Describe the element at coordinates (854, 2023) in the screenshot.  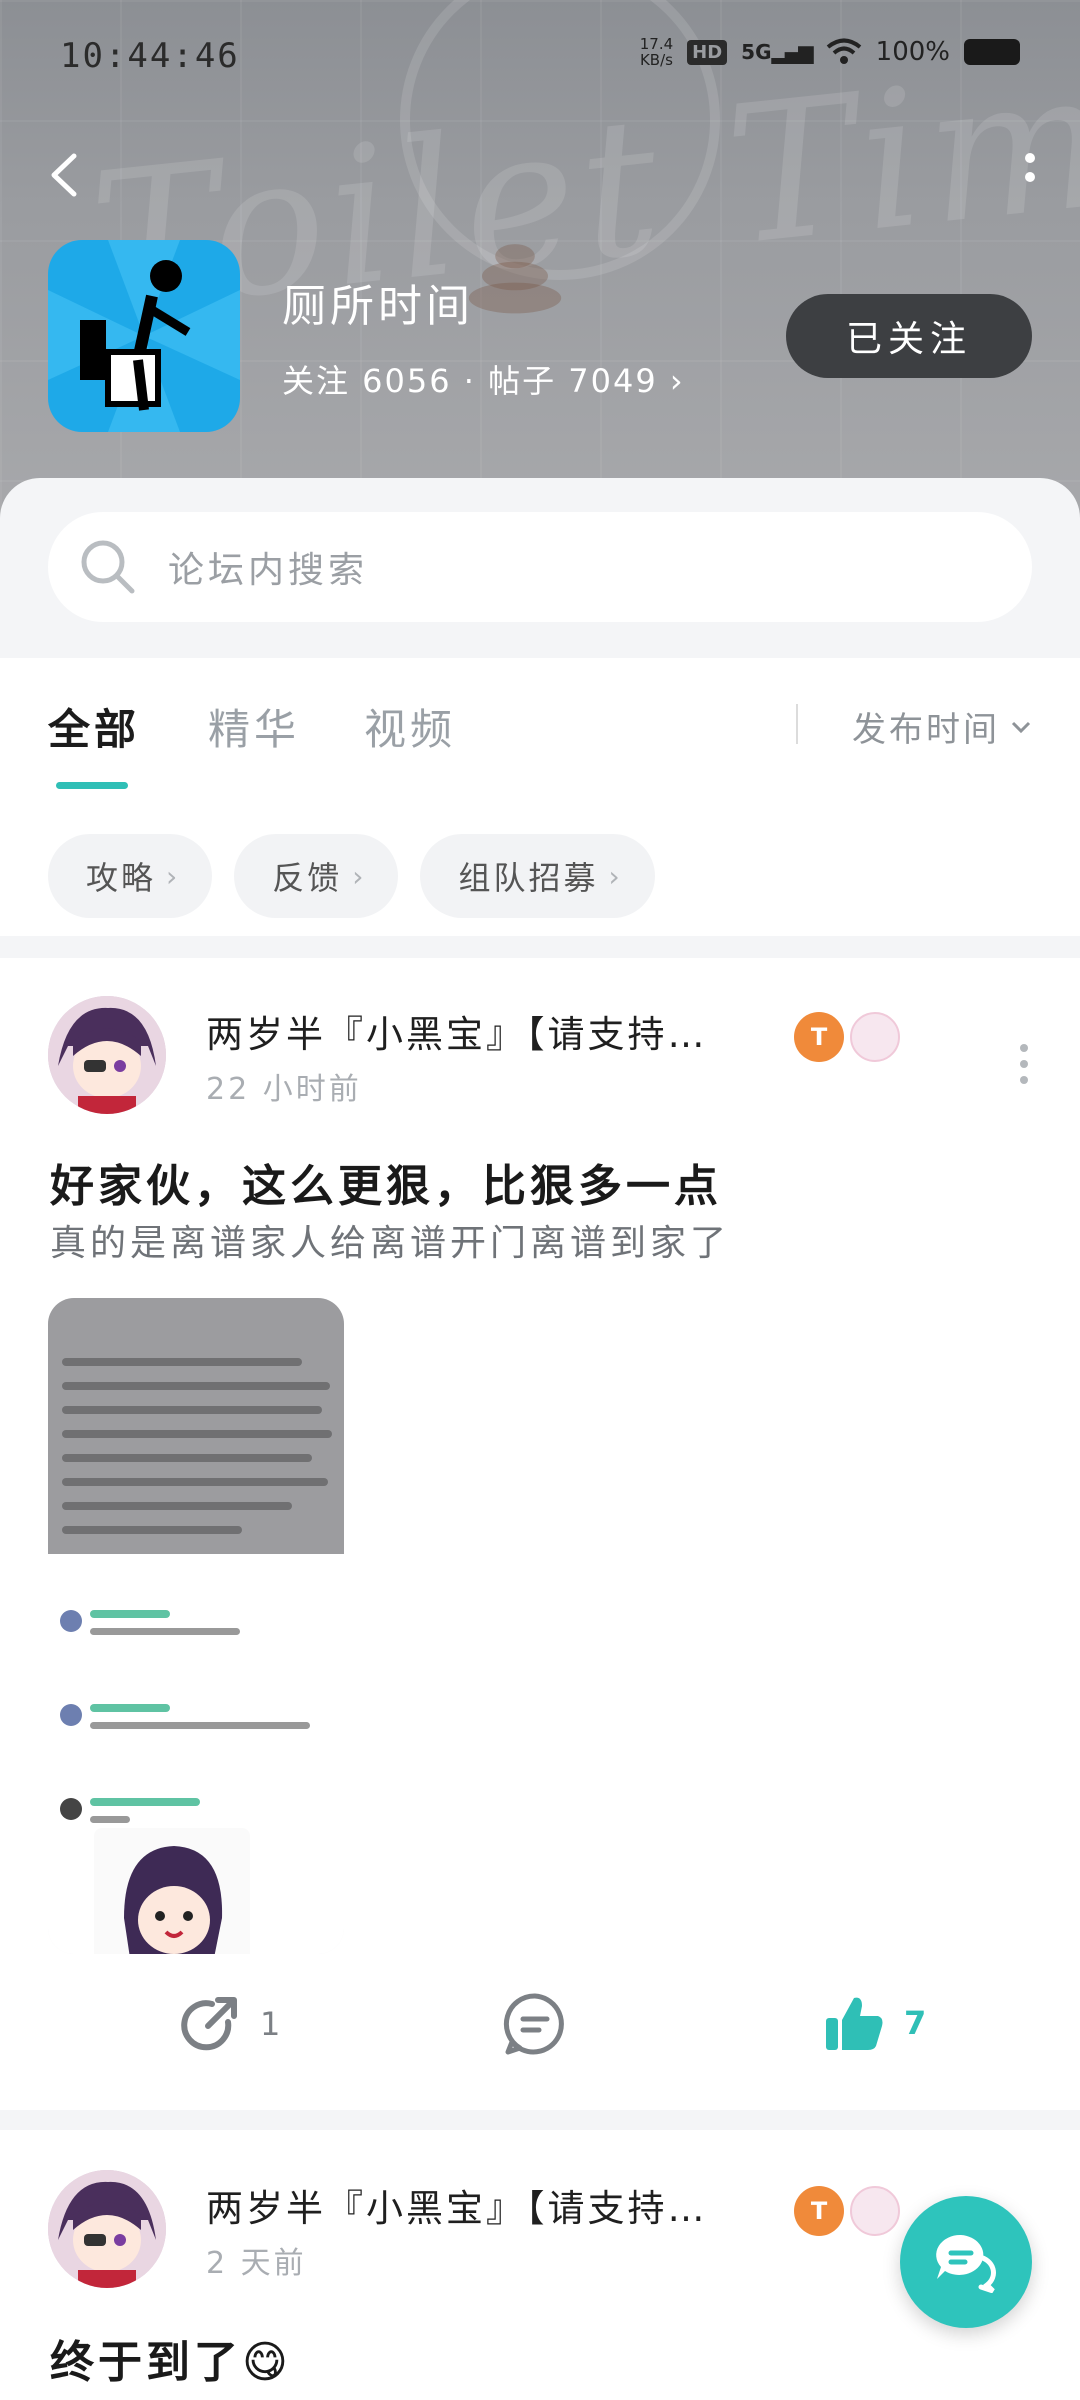
I see `thumbs-up-icon` at that location.